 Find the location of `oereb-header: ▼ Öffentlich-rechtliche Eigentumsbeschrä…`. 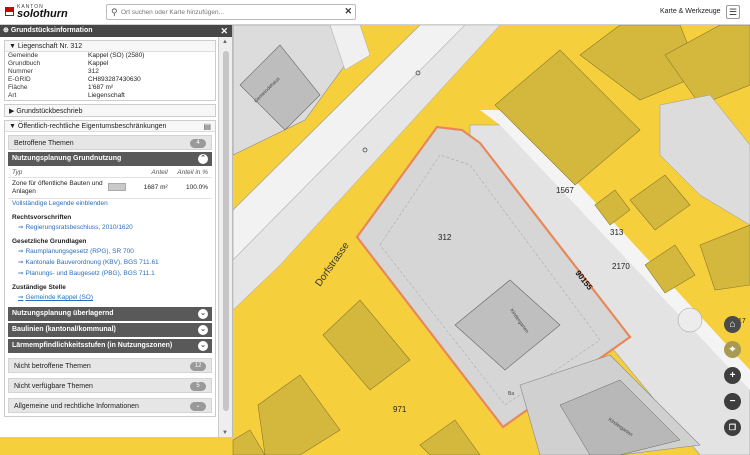

oereb-header: ▼ Öffentlich-rechtliche Eigentumsbeschrä… is located at coordinates (110, 126).